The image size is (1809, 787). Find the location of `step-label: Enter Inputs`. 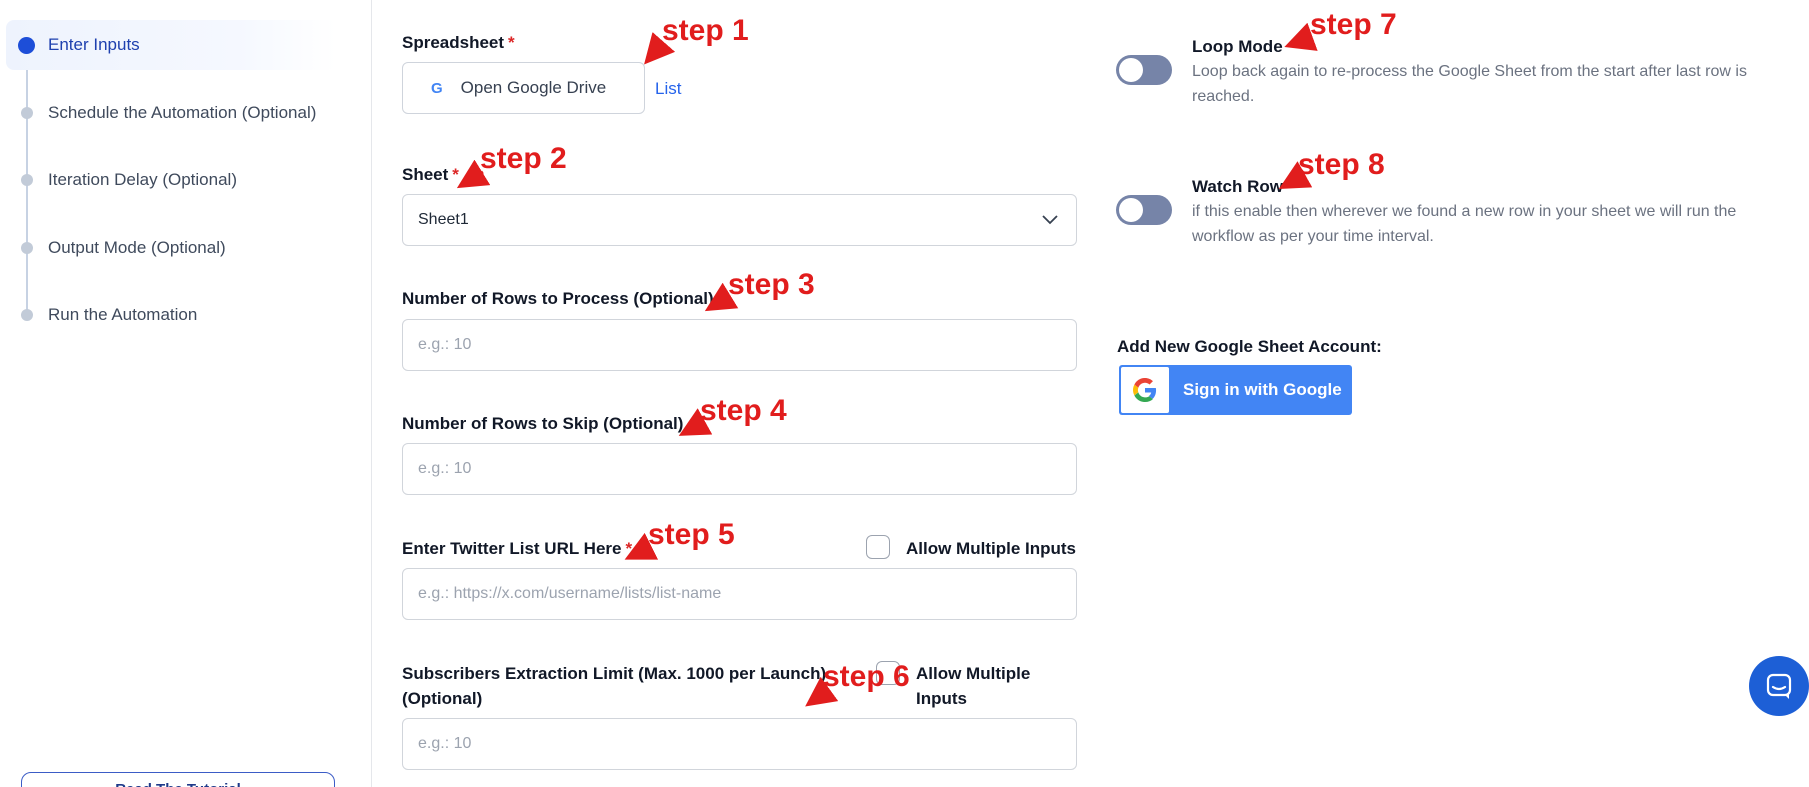

step-label: Enter Inputs is located at coordinates (94, 44).